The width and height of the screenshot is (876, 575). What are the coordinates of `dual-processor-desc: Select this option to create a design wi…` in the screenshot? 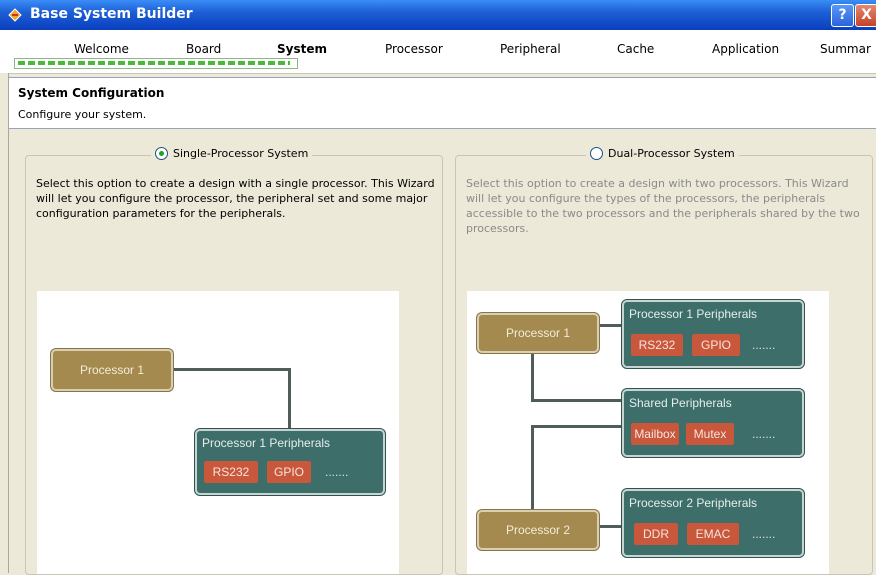 It's located at (663, 206).